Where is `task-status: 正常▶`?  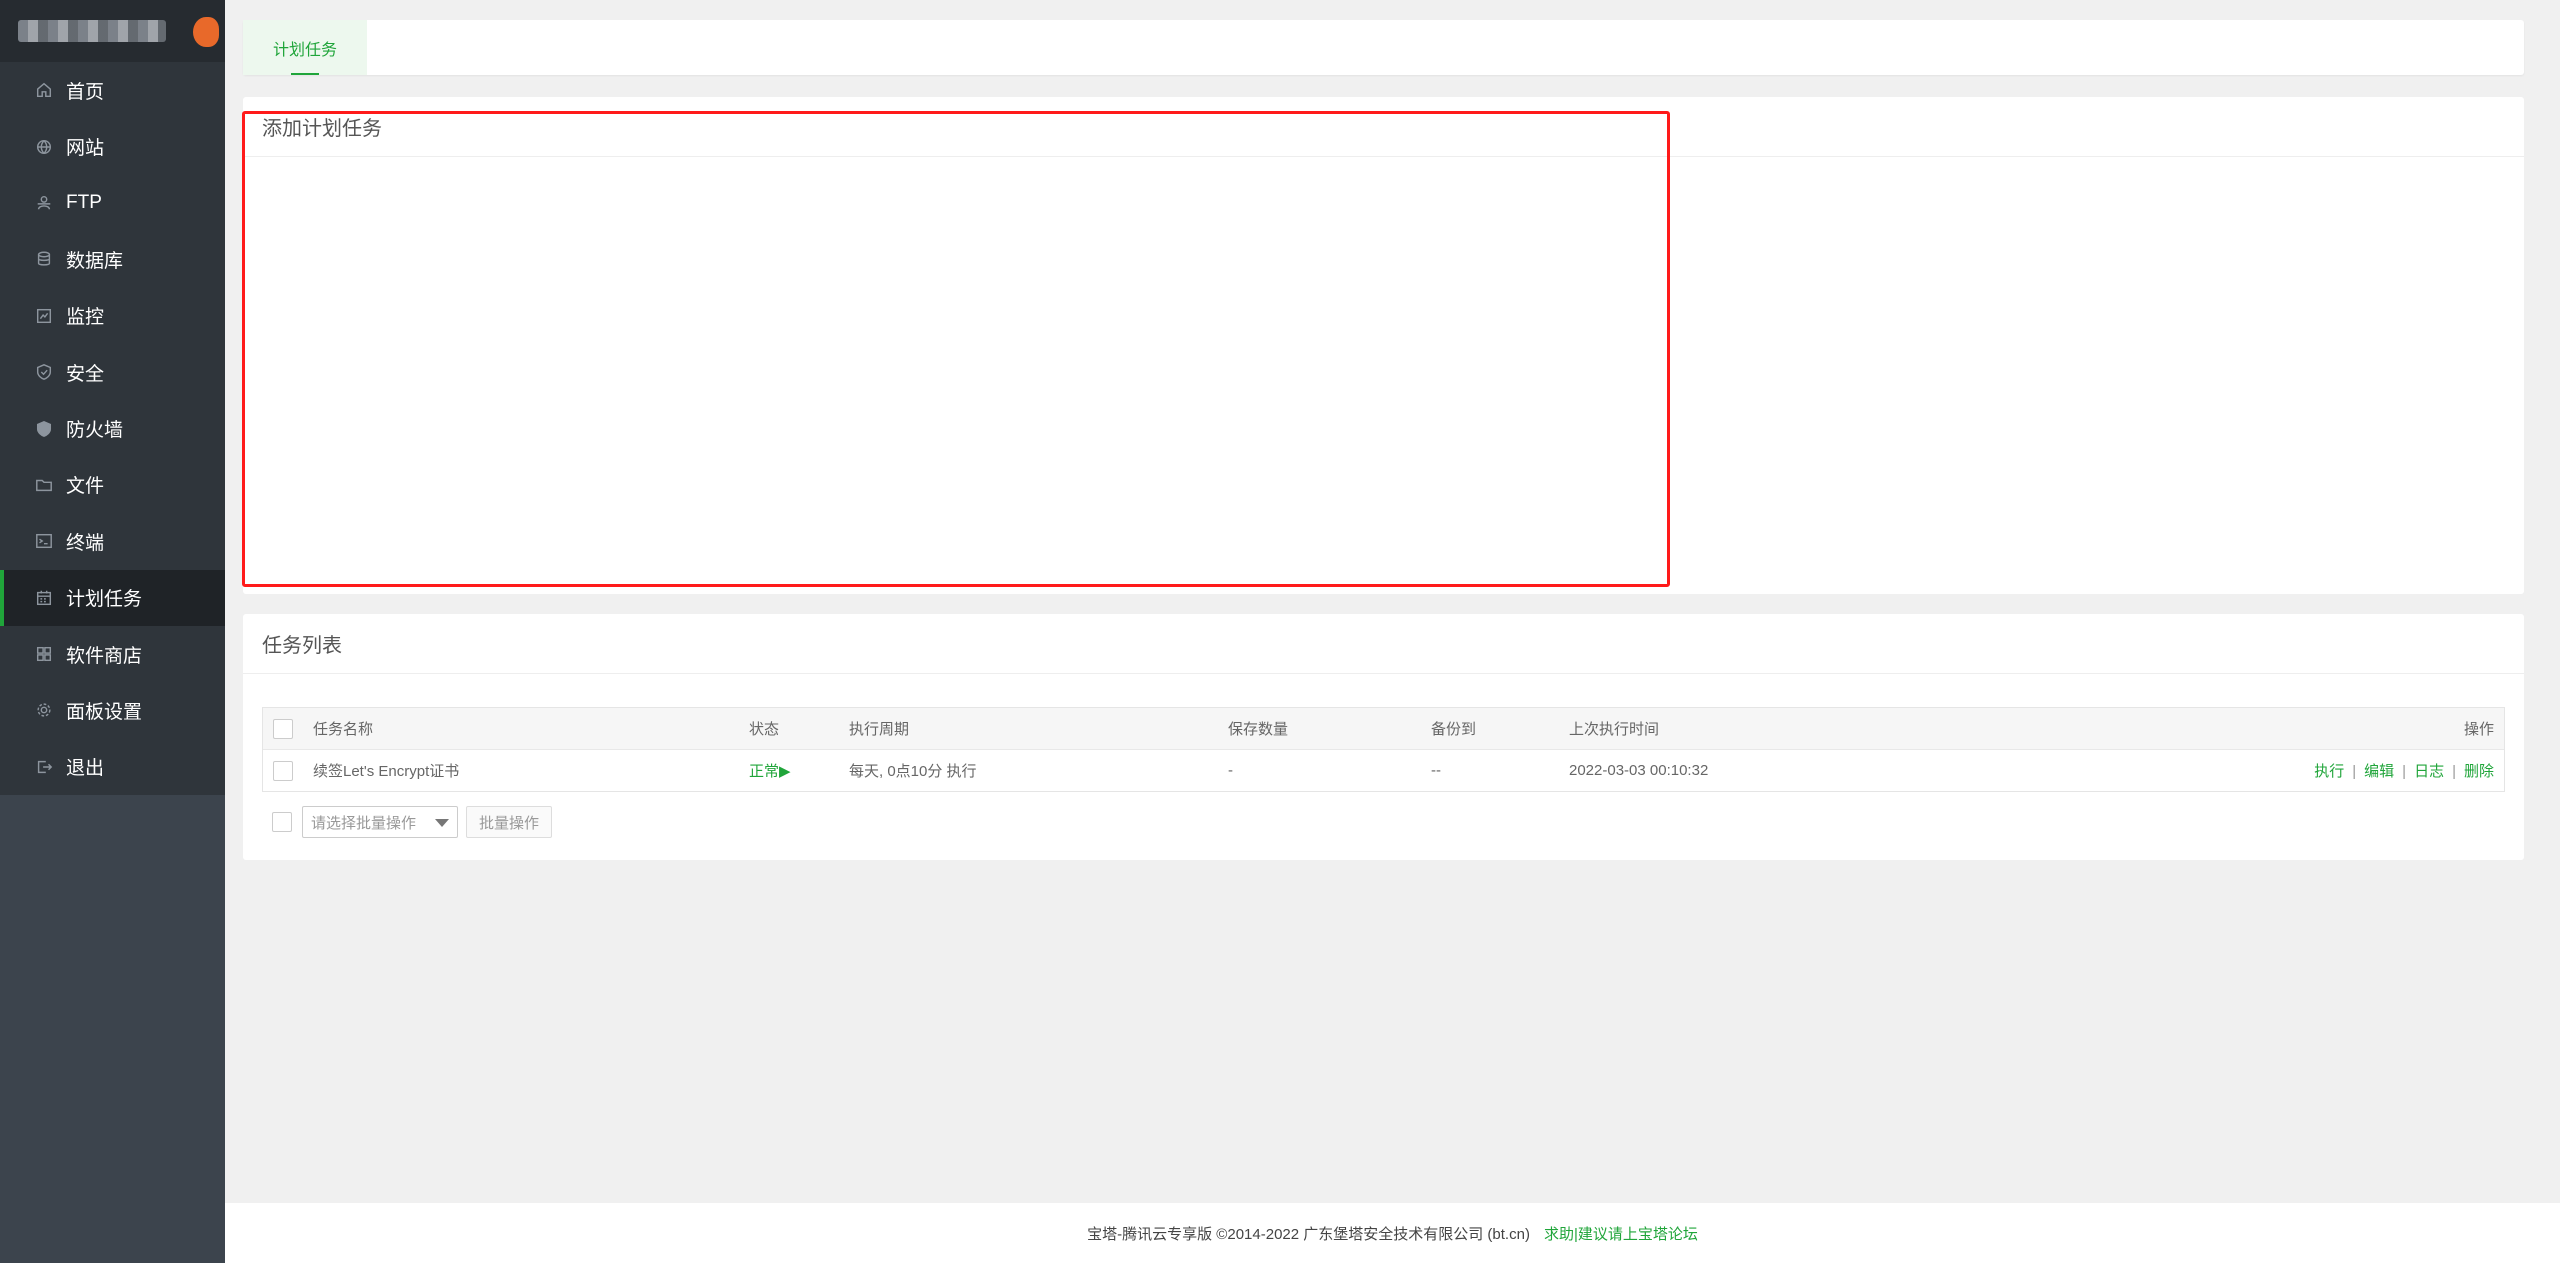 task-status: 正常▶ is located at coordinates (770, 770).